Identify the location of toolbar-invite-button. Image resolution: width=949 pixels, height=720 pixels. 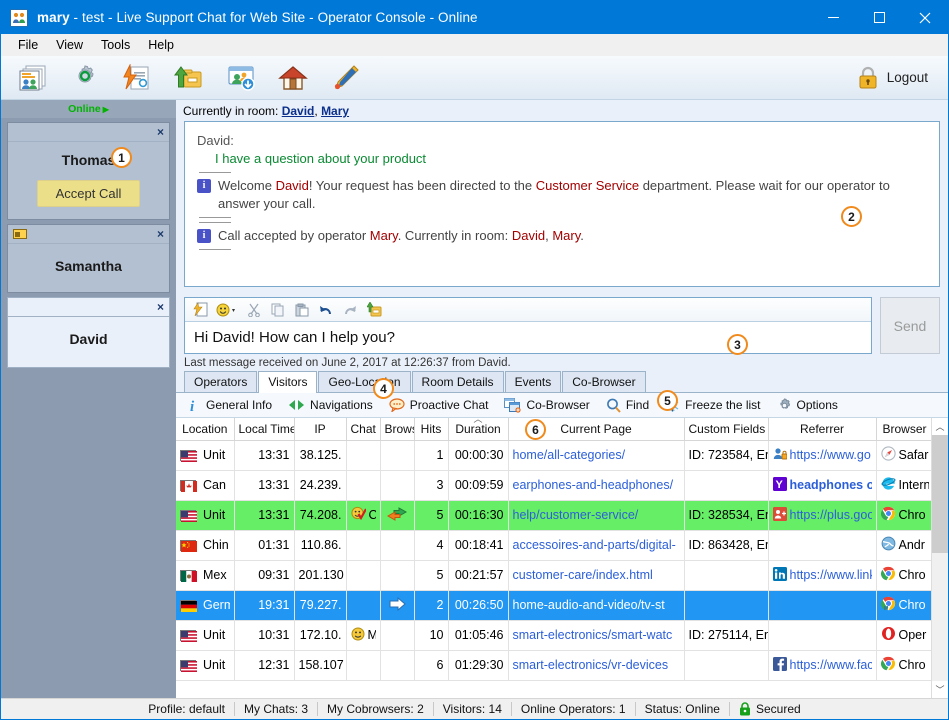
(241, 78).